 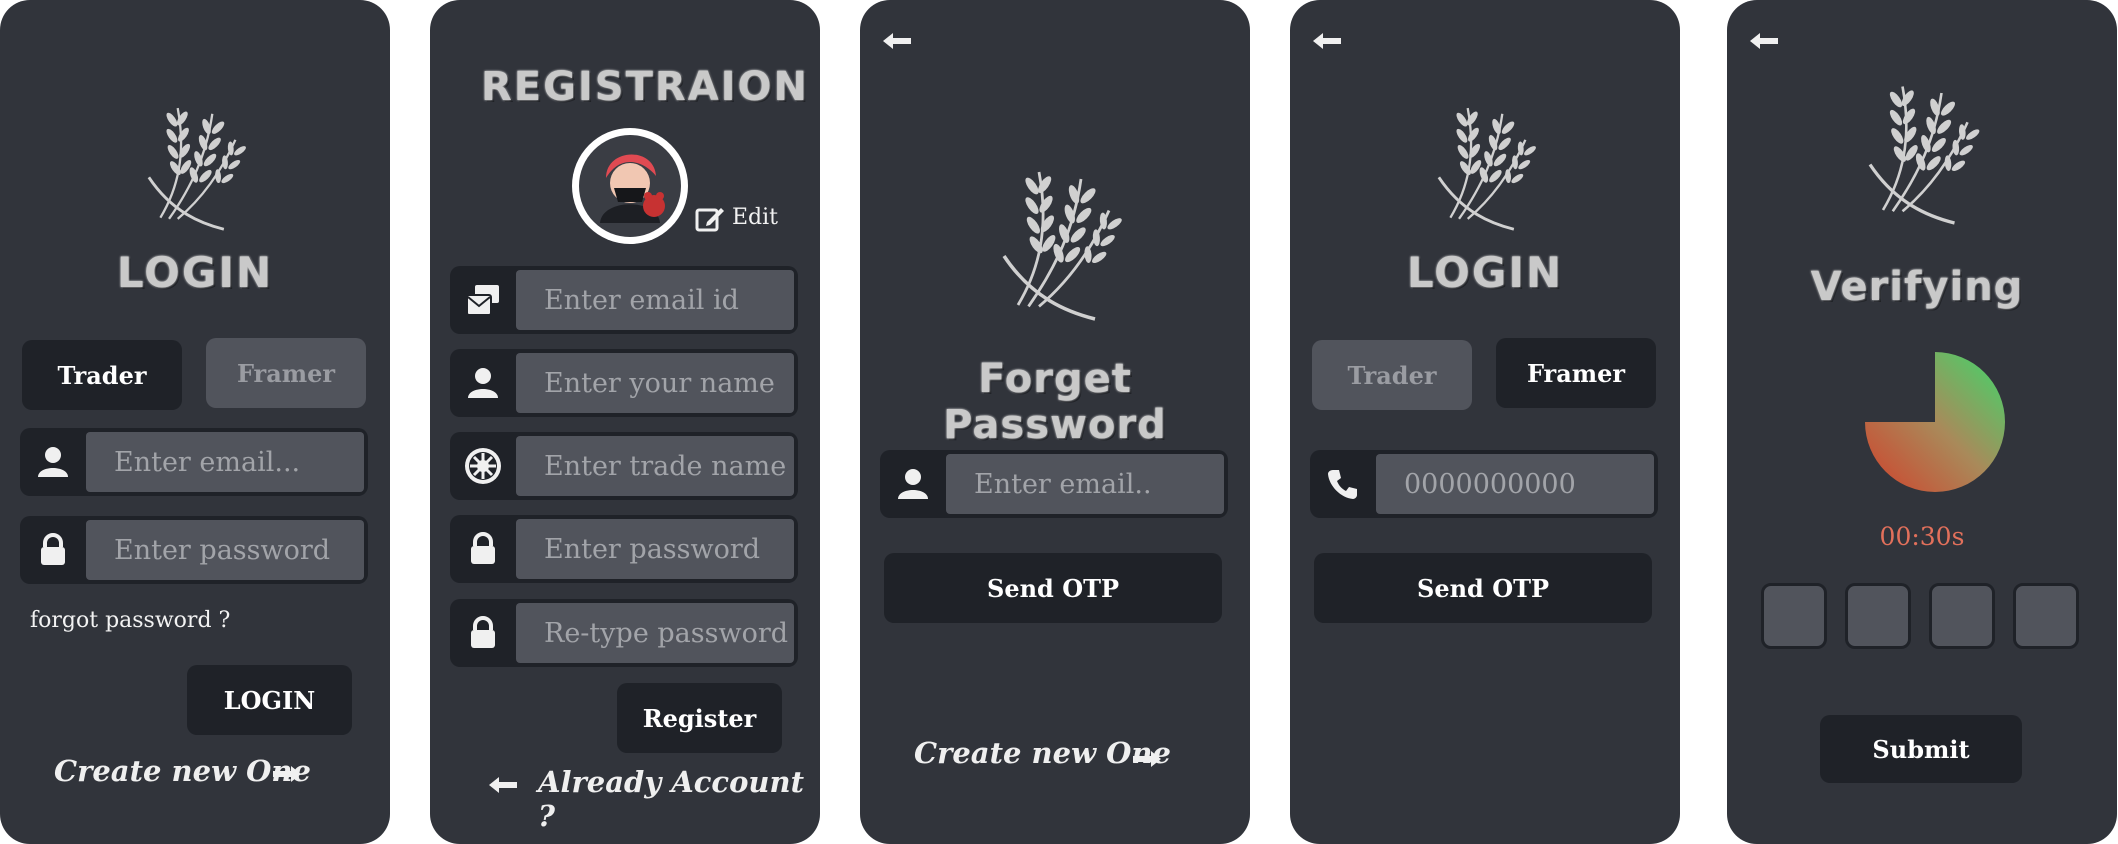 What do you see at coordinates (1085, 484) in the screenshot?
I see `email-input: Enter email..` at bounding box center [1085, 484].